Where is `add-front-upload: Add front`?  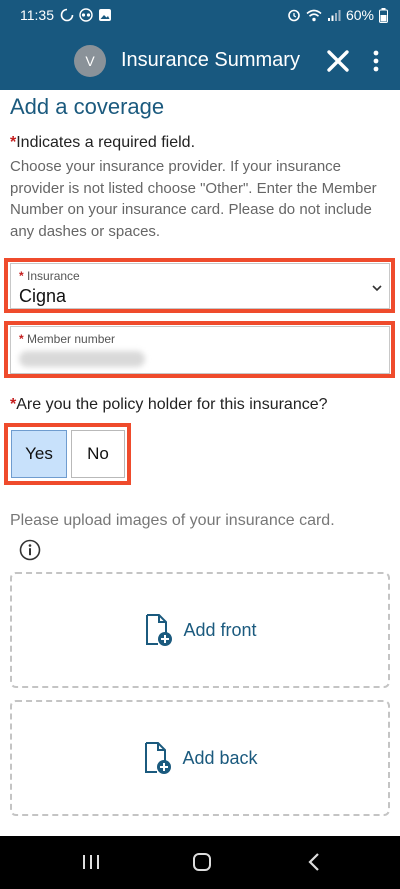
add-front-upload: Add front is located at coordinates (200, 630).